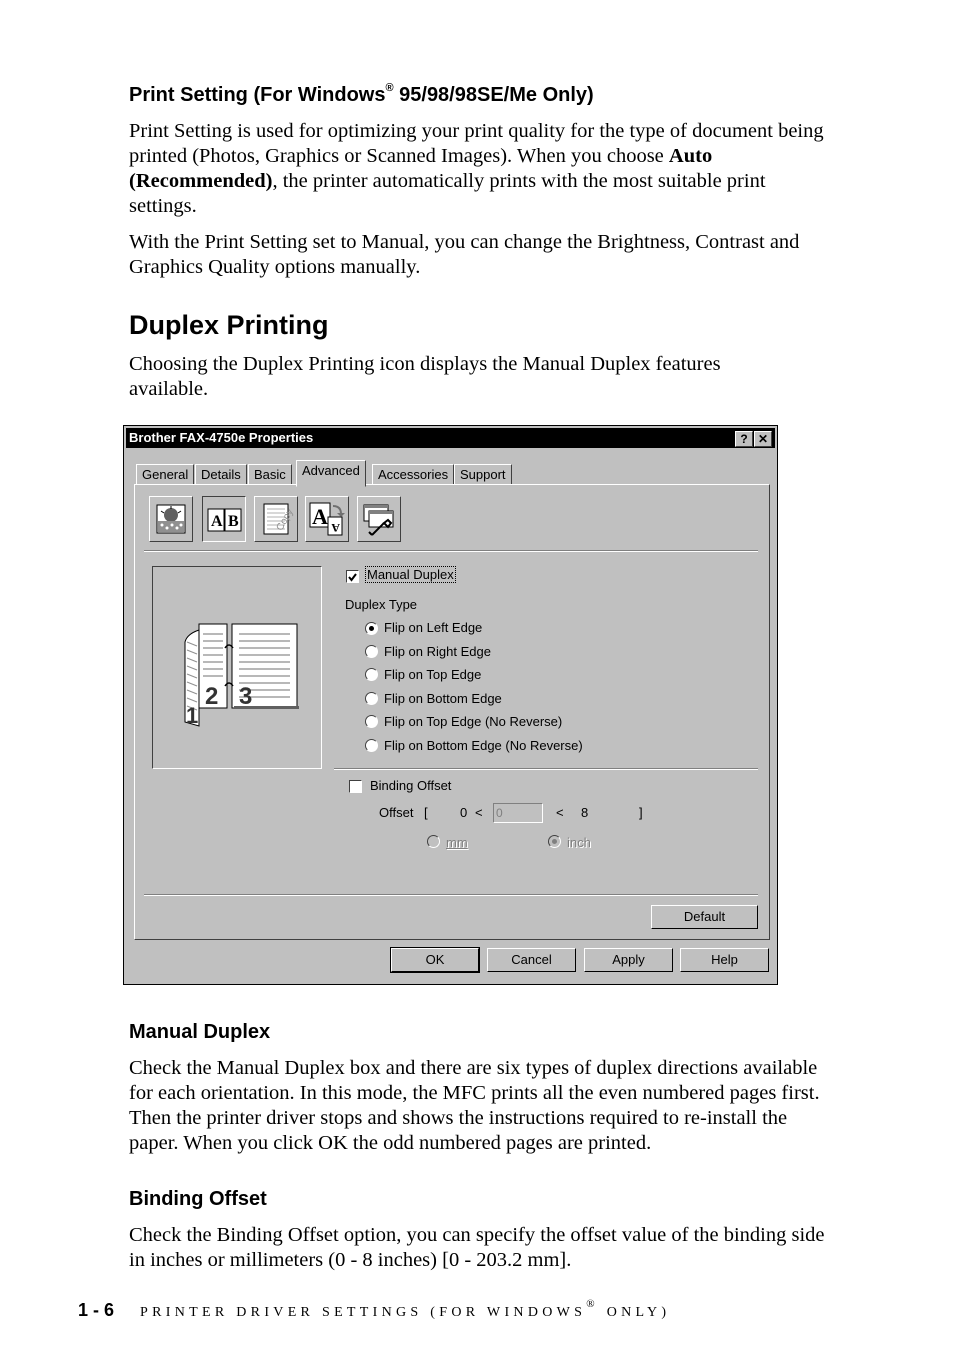 The height and width of the screenshot is (1352, 954). What do you see at coordinates (433, 841) in the screenshot?
I see `unit-mm-radio` at bounding box center [433, 841].